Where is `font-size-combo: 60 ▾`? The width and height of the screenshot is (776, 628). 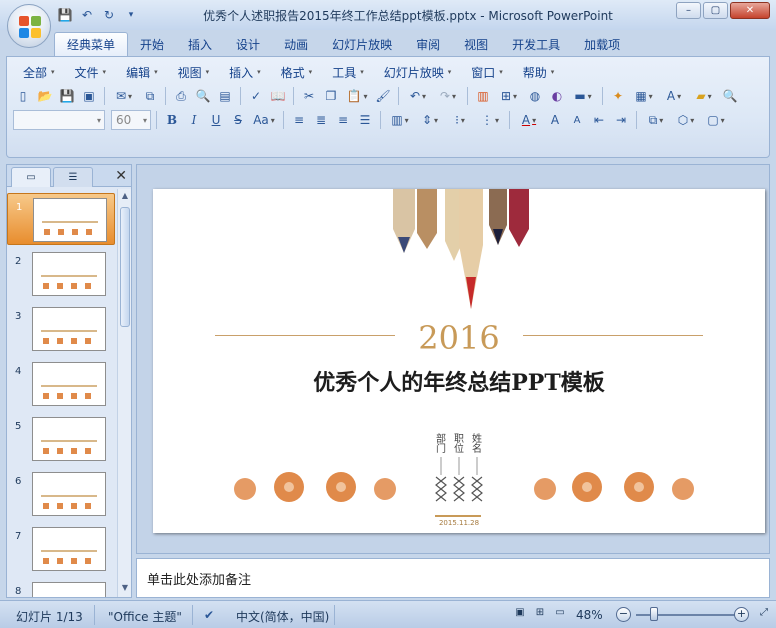
font-size-combo: 60 ▾ is located at coordinates (131, 120).